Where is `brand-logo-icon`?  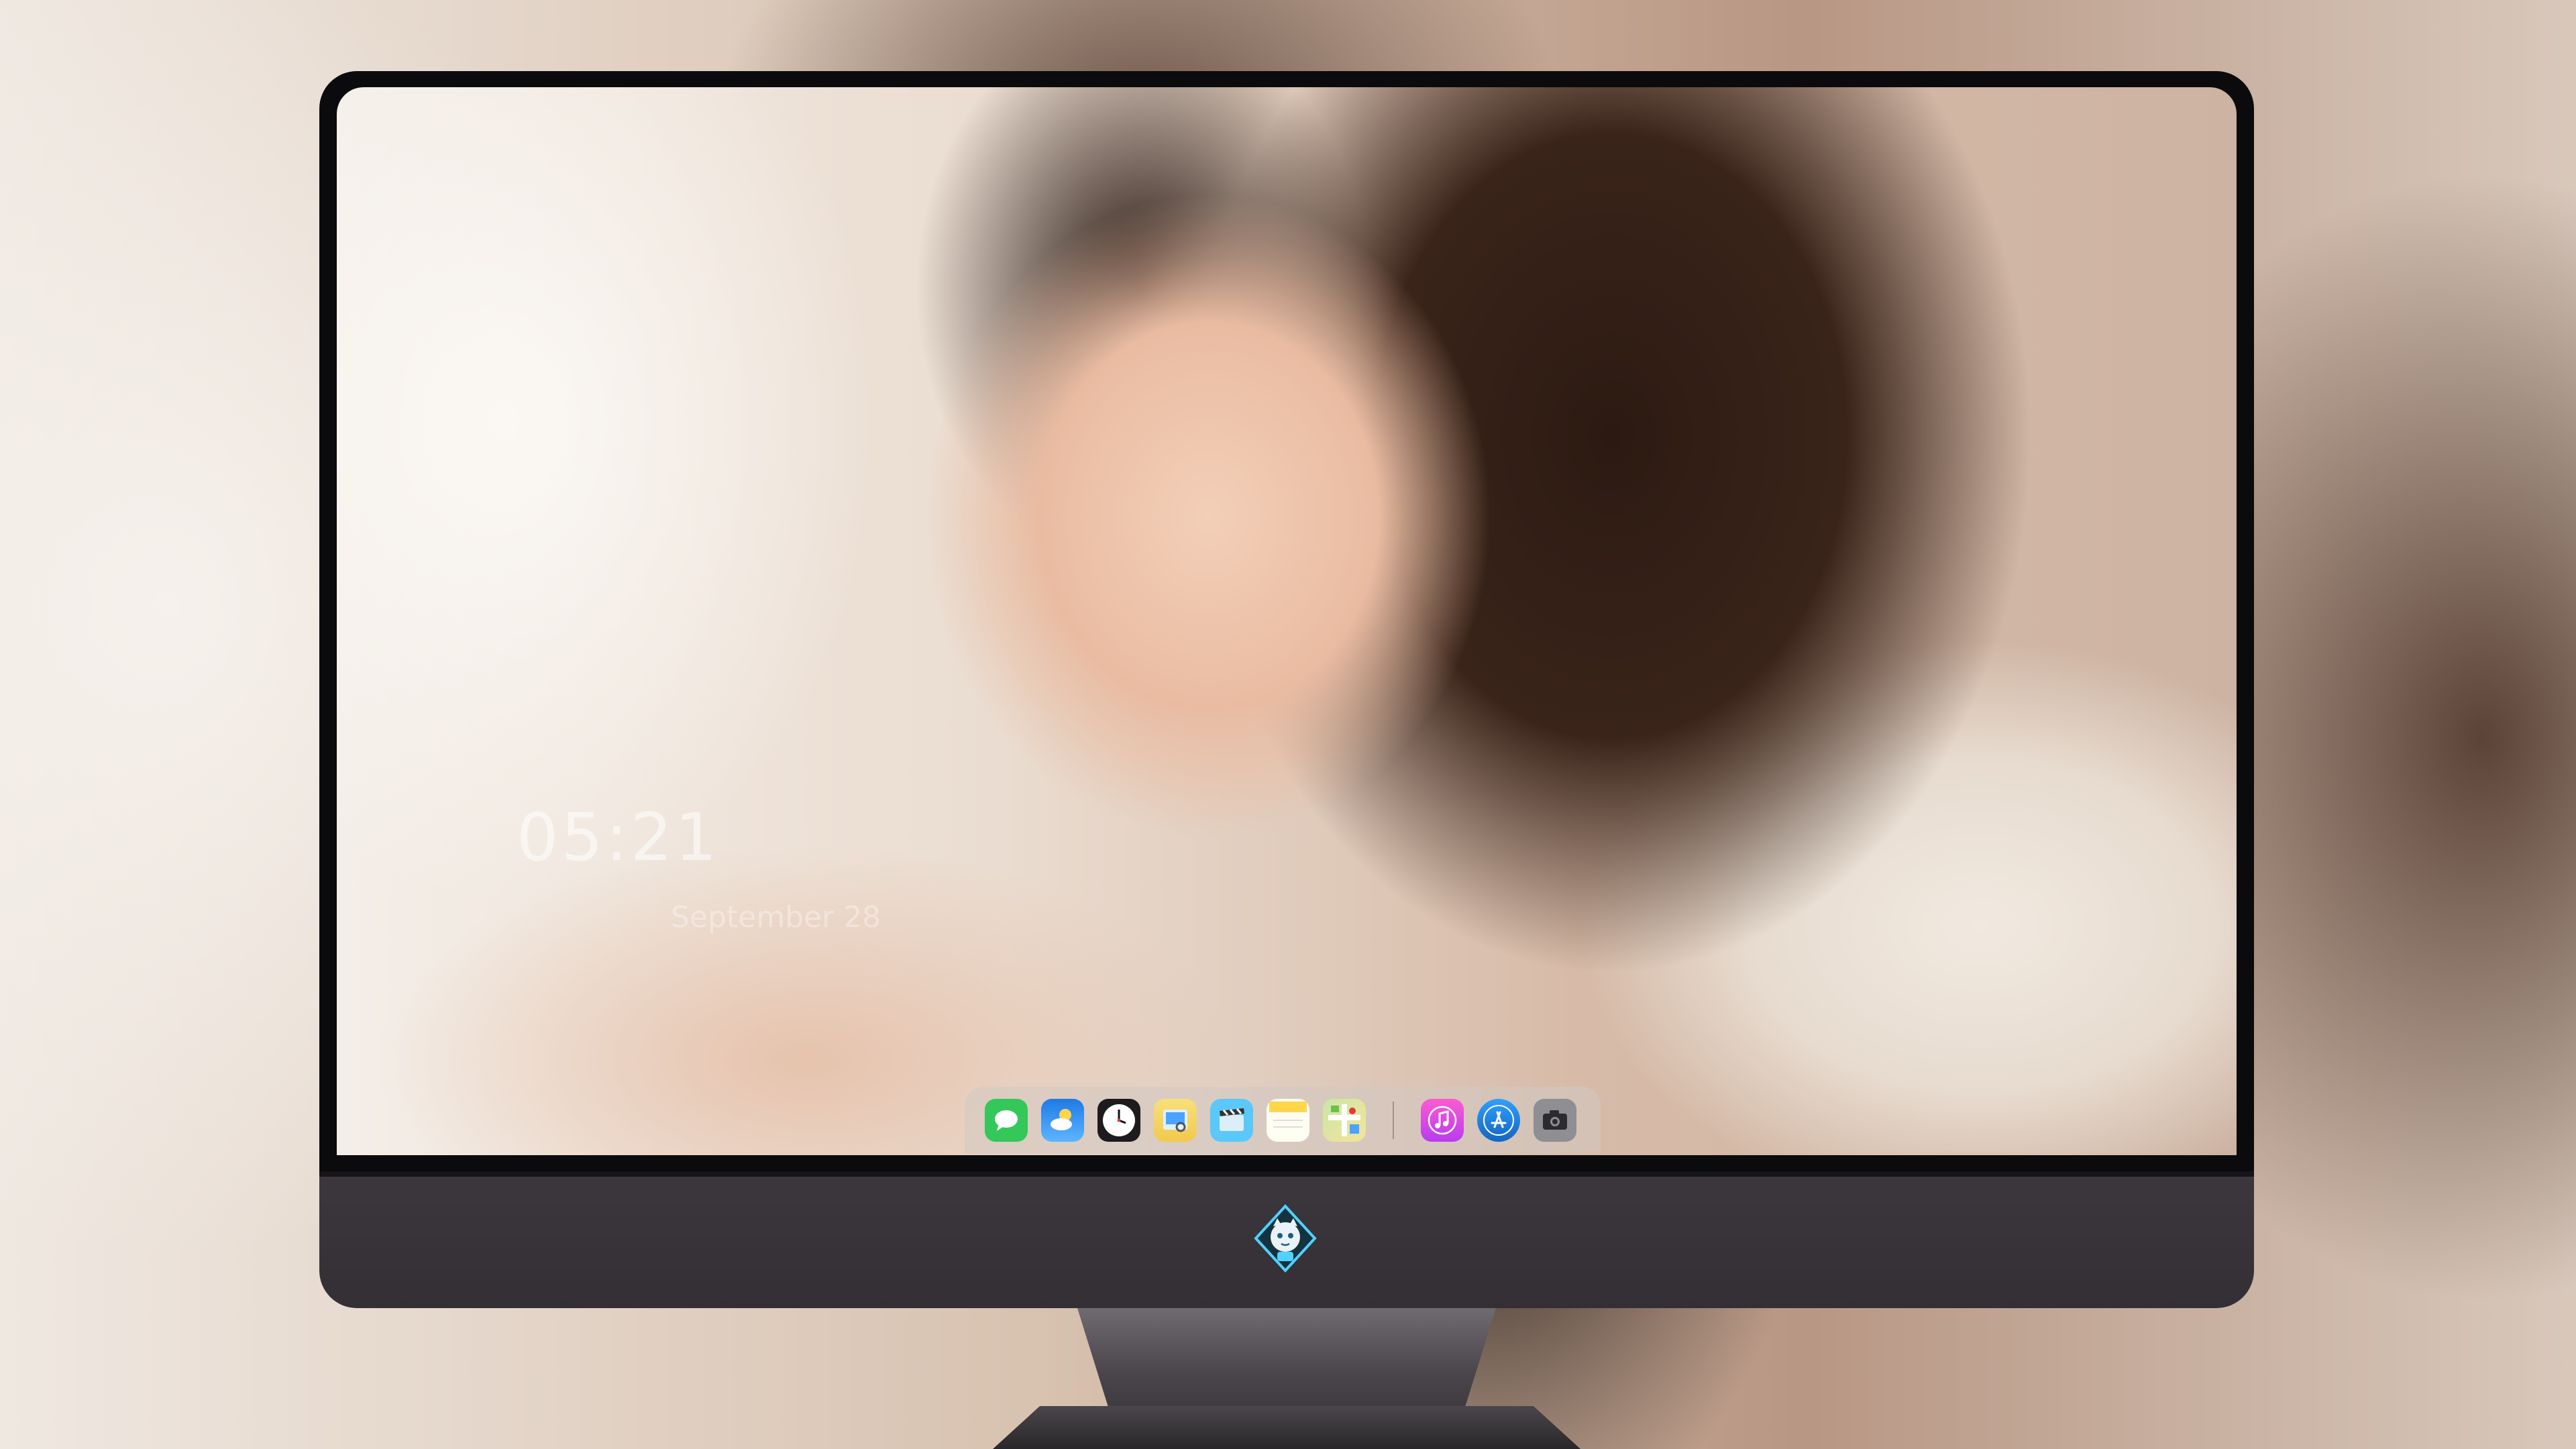 brand-logo-icon is located at coordinates (1285, 1238).